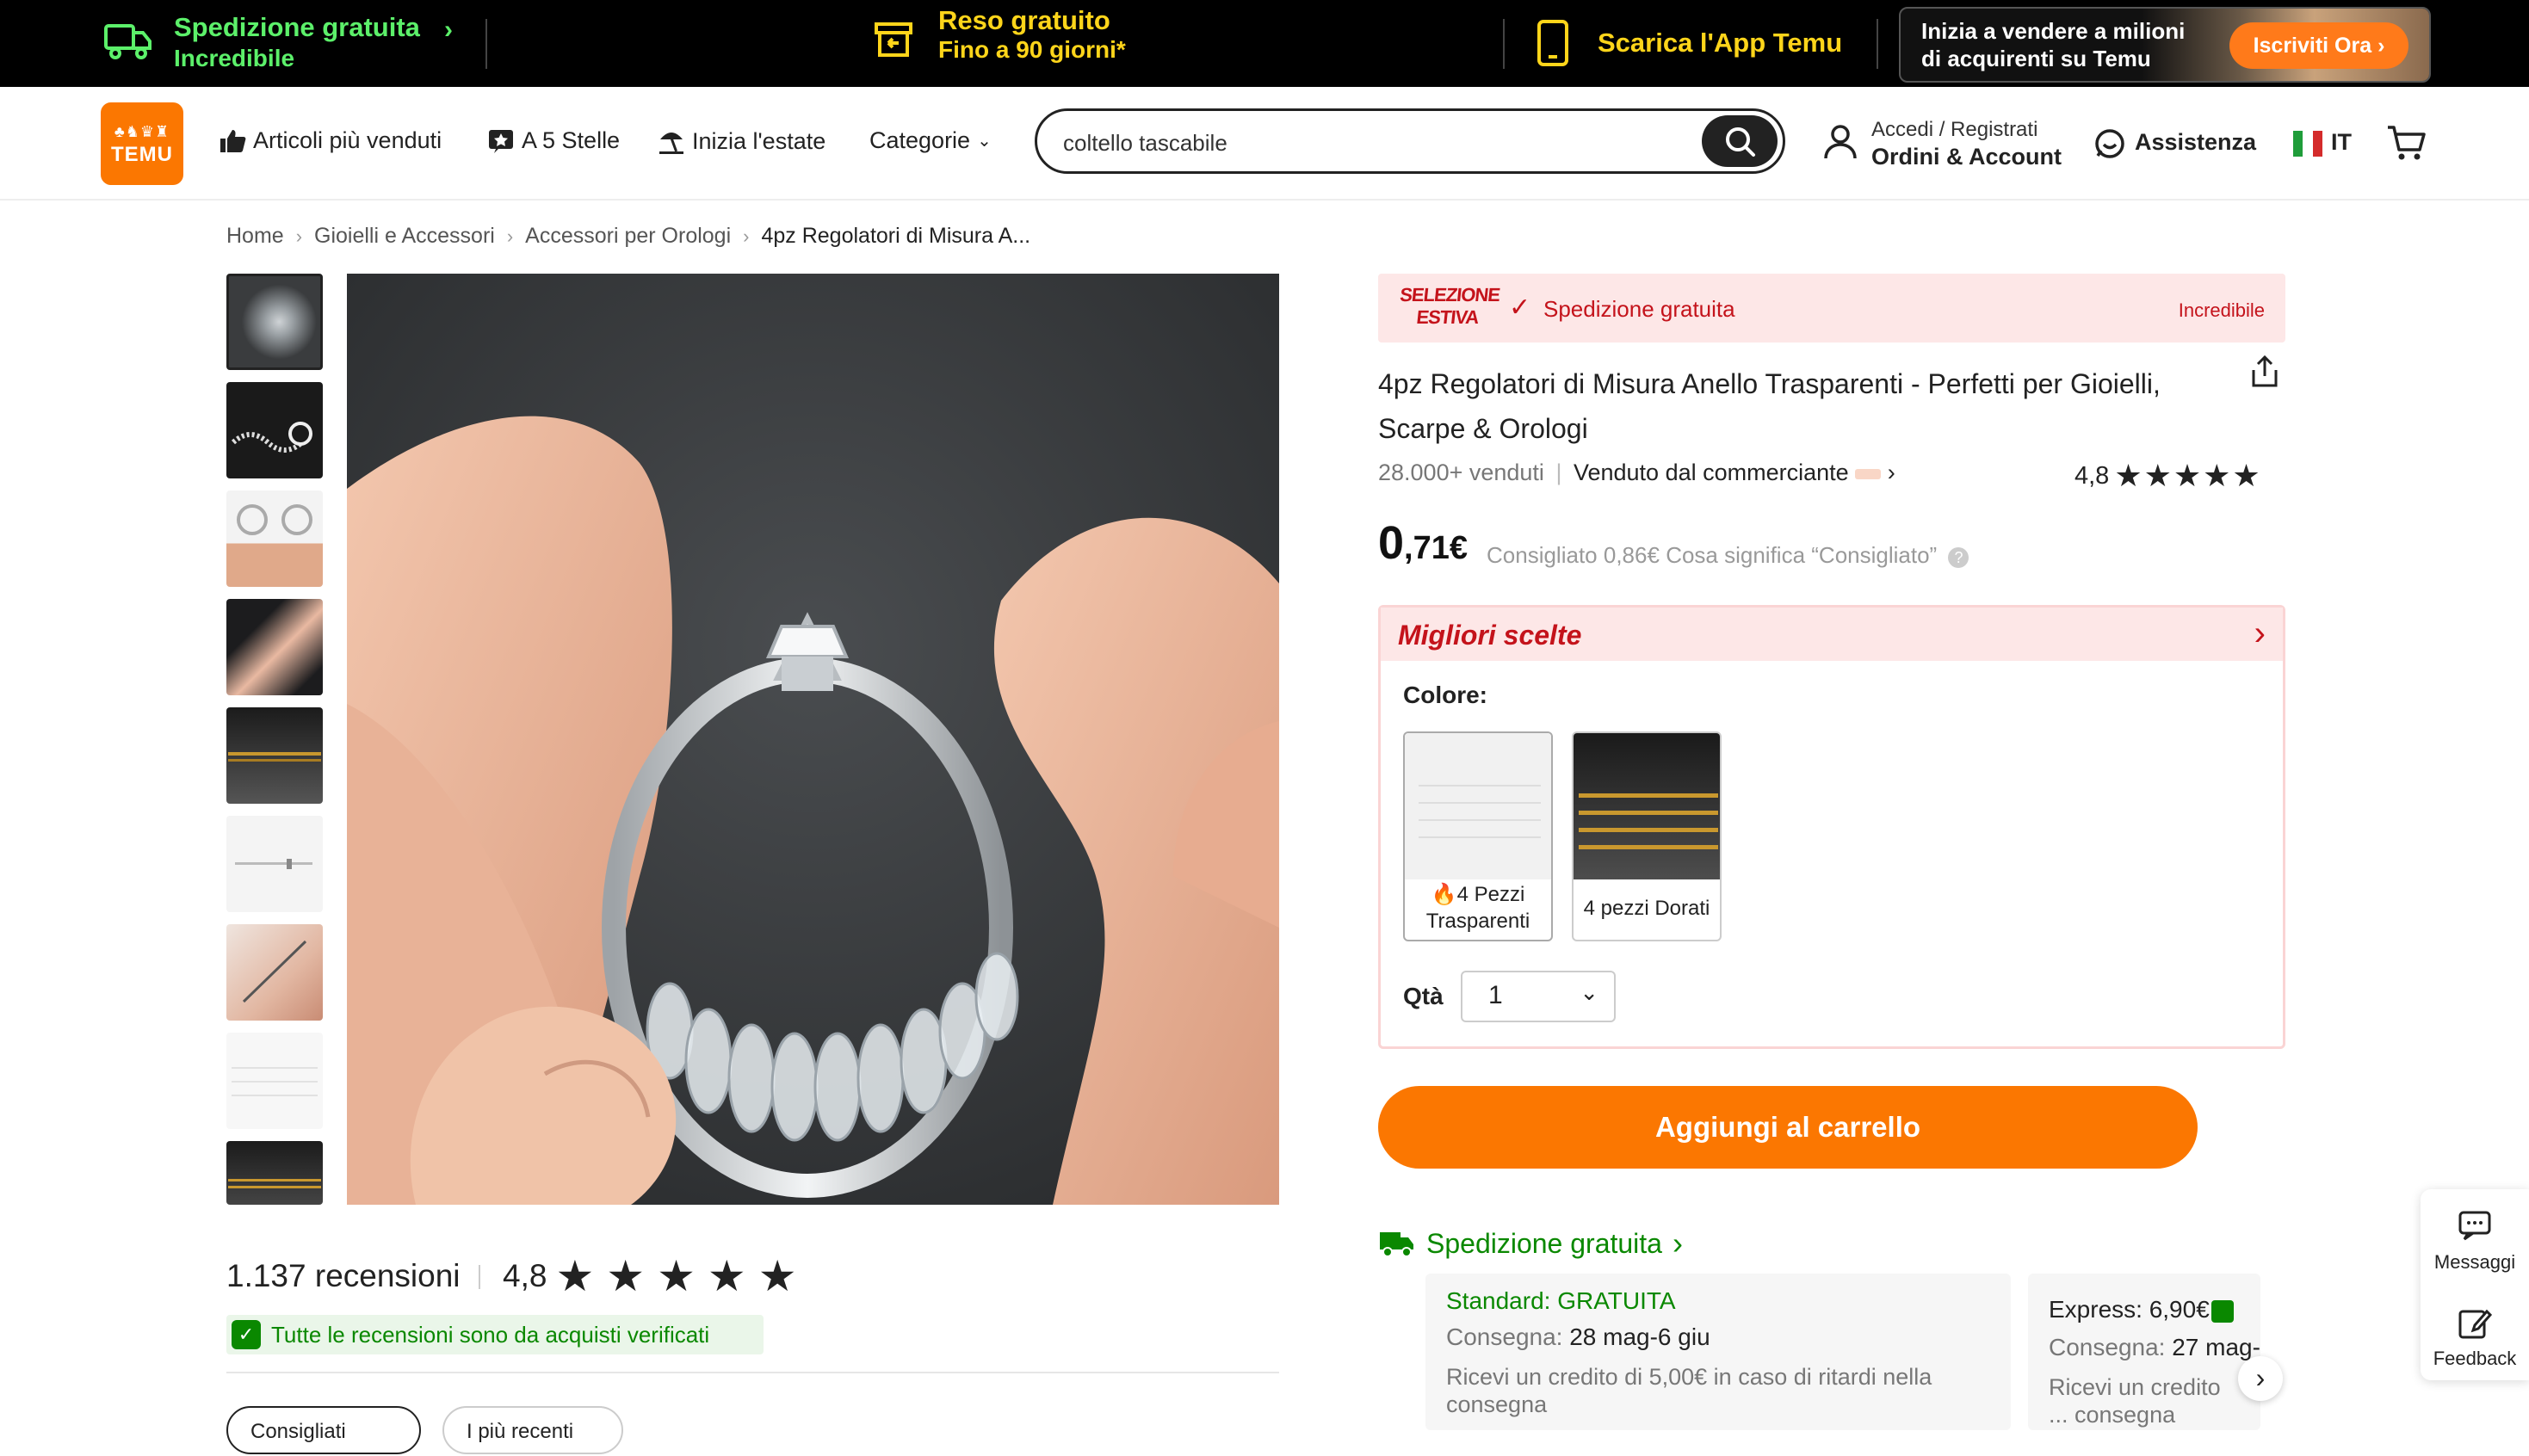 The height and width of the screenshot is (1456, 2529). What do you see at coordinates (2109, 145) in the screenshot?
I see `chat-support-icon` at bounding box center [2109, 145].